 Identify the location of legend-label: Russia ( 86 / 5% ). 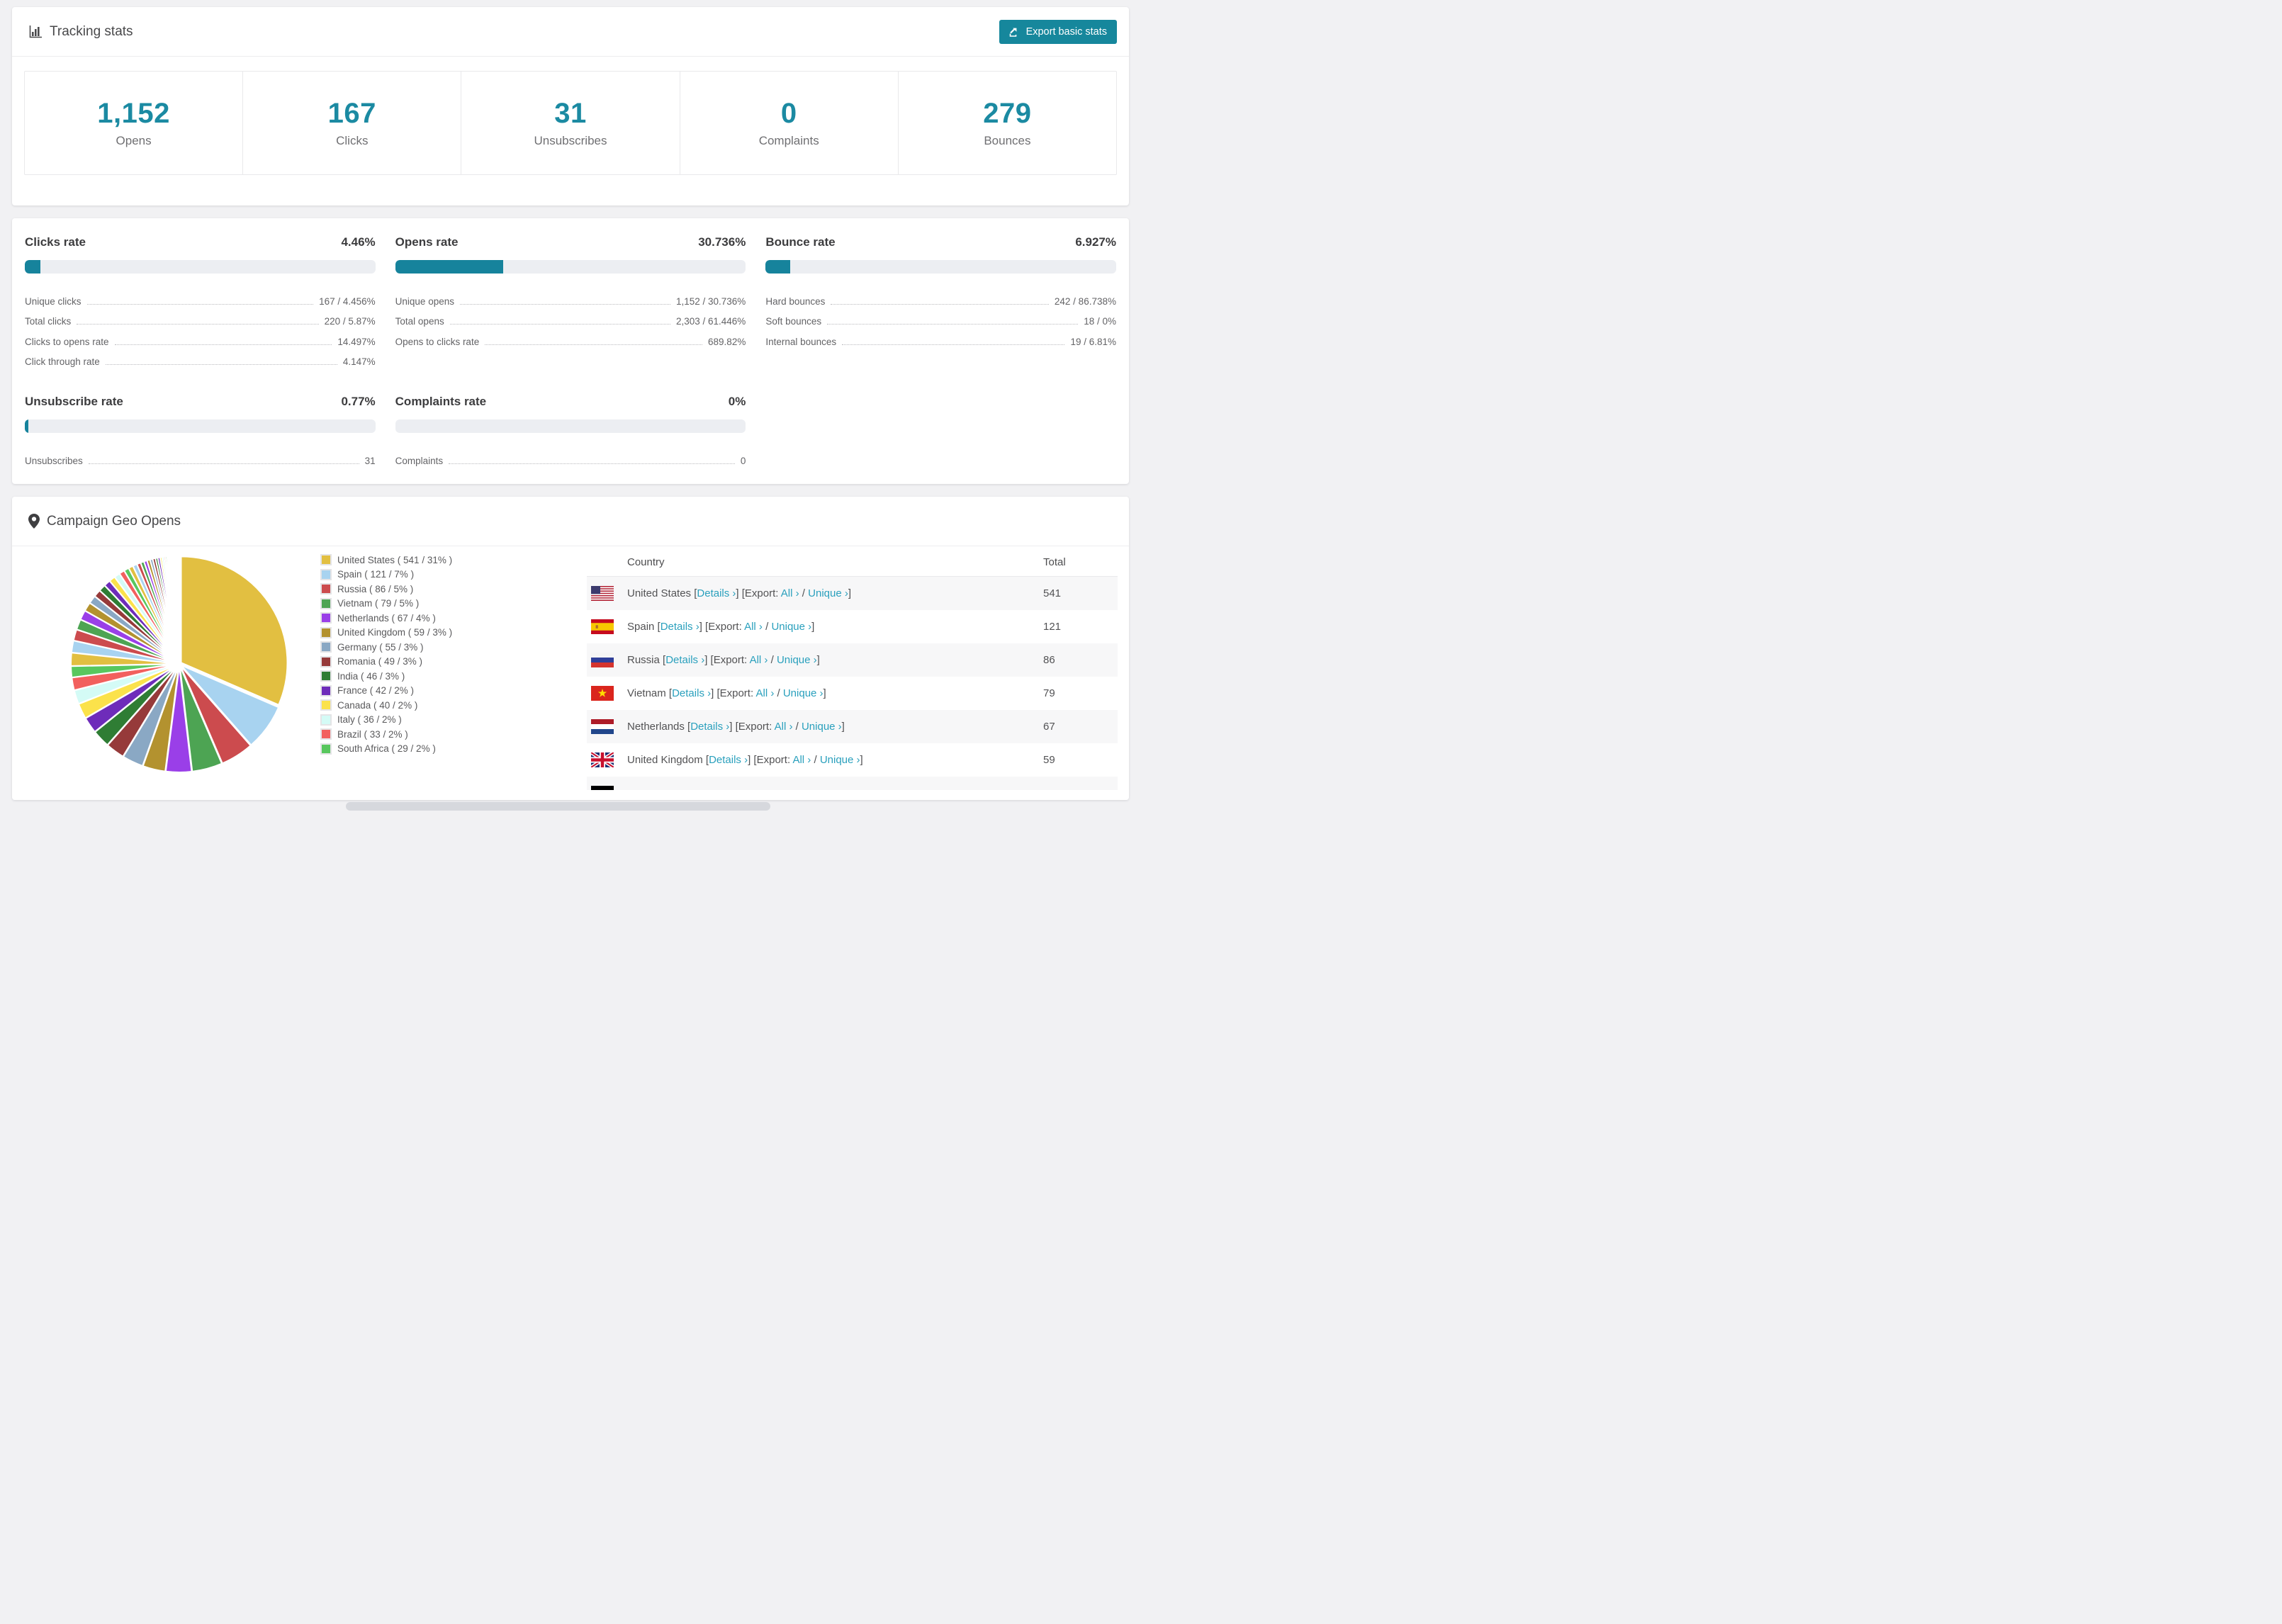
(375, 589).